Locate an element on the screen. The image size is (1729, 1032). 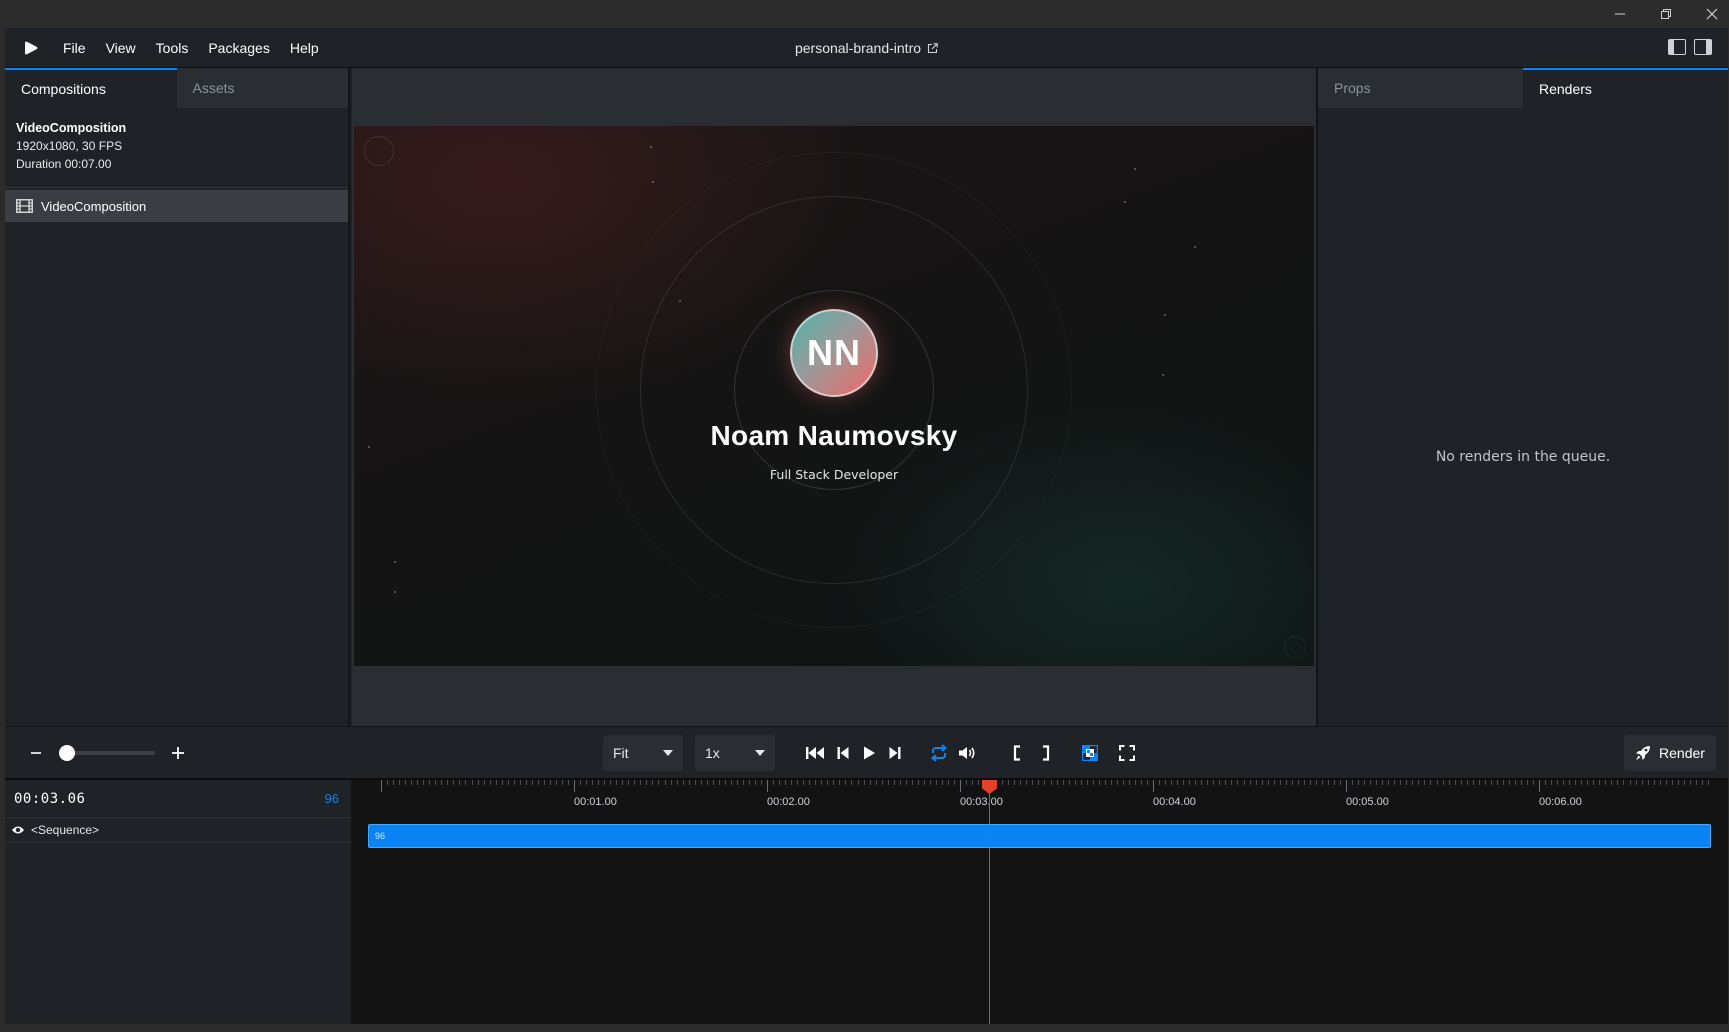
render-button-label: Render is located at coordinates (1682, 753).